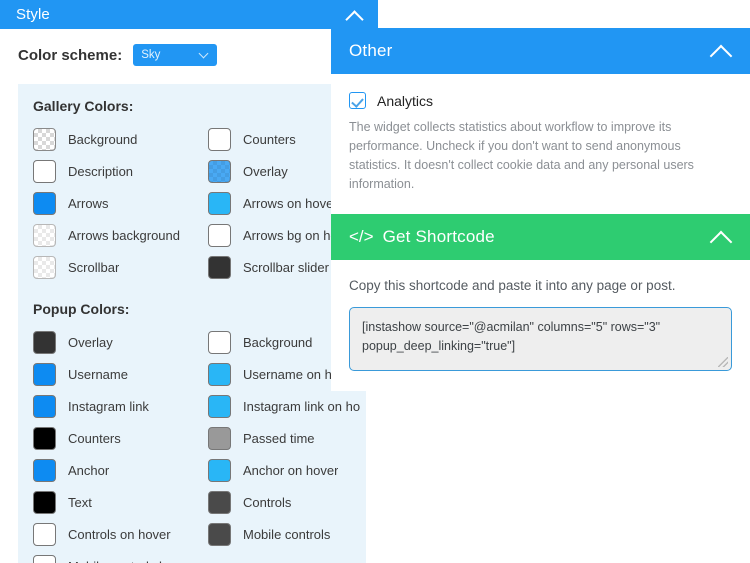  I want to click on other-panel-title: Other, so click(371, 50).